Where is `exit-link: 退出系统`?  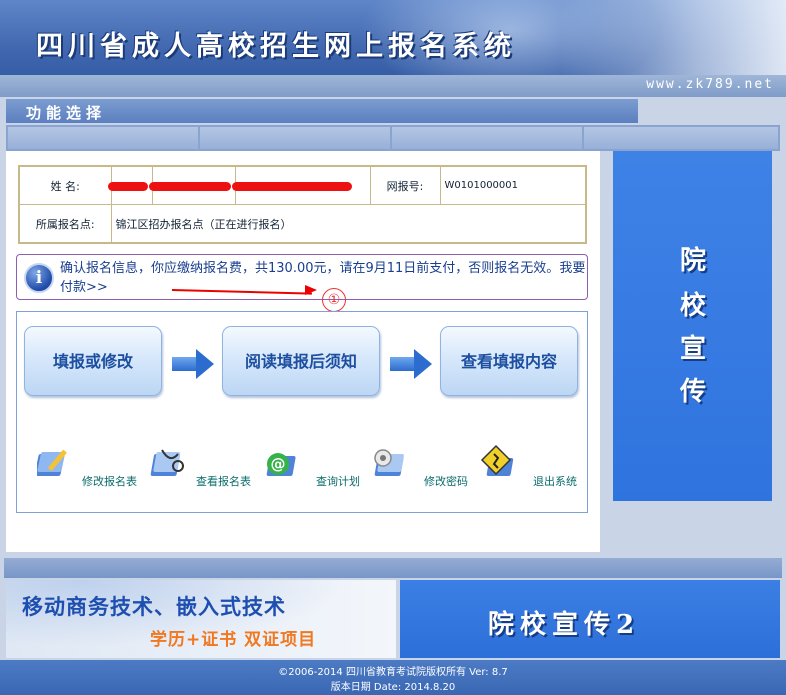
exit-link: 退出系统 is located at coordinates (555, 481).